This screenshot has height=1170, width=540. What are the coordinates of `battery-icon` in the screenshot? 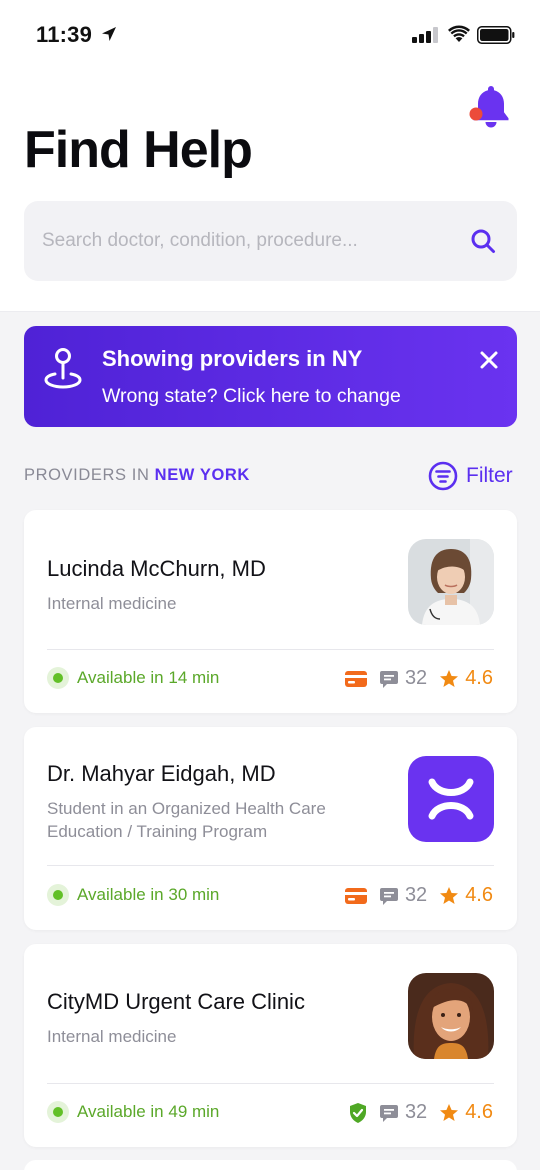 It's located at (496, 35).